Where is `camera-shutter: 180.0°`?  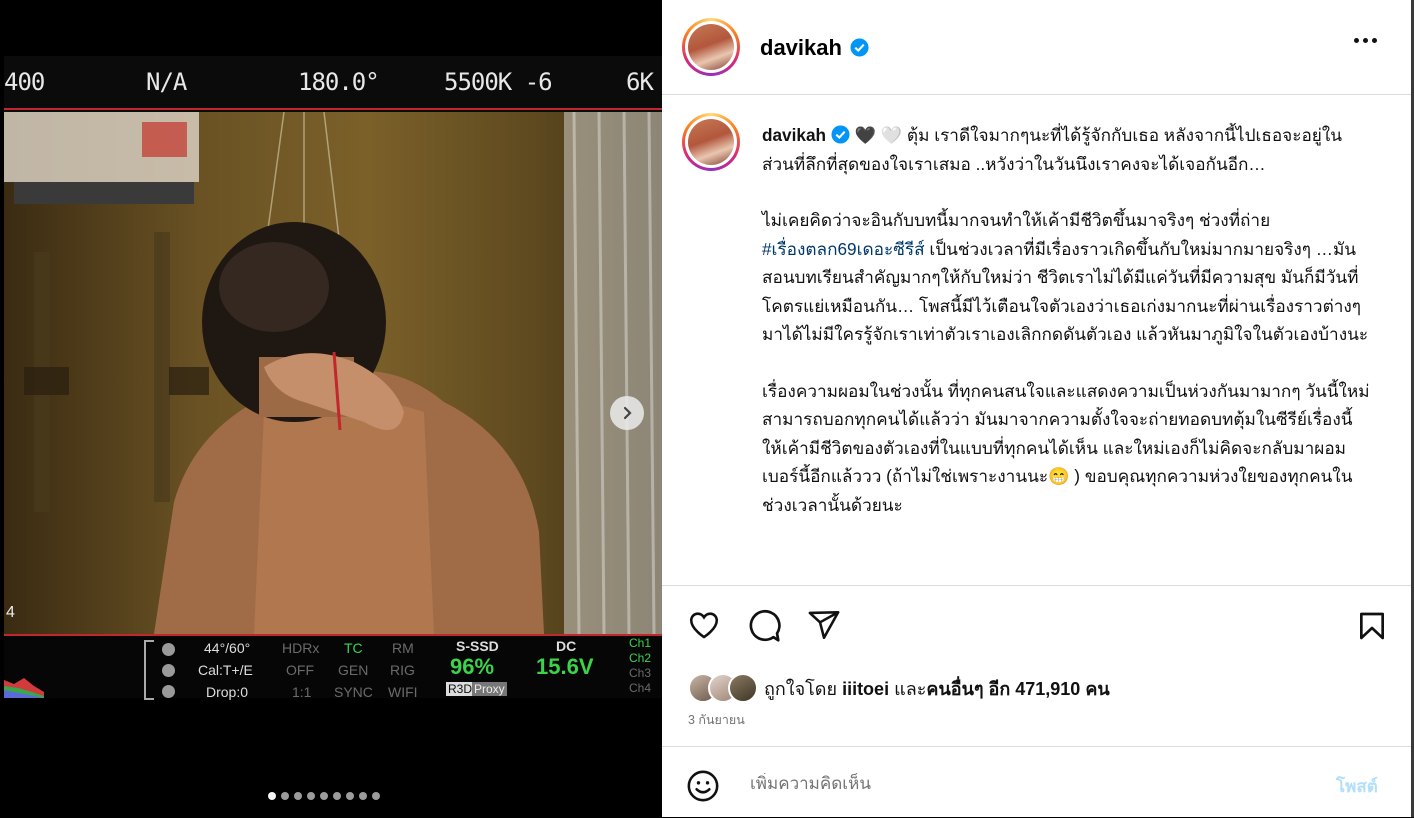
camera-shutter: 180.0° is located at coordinates (339, 82).